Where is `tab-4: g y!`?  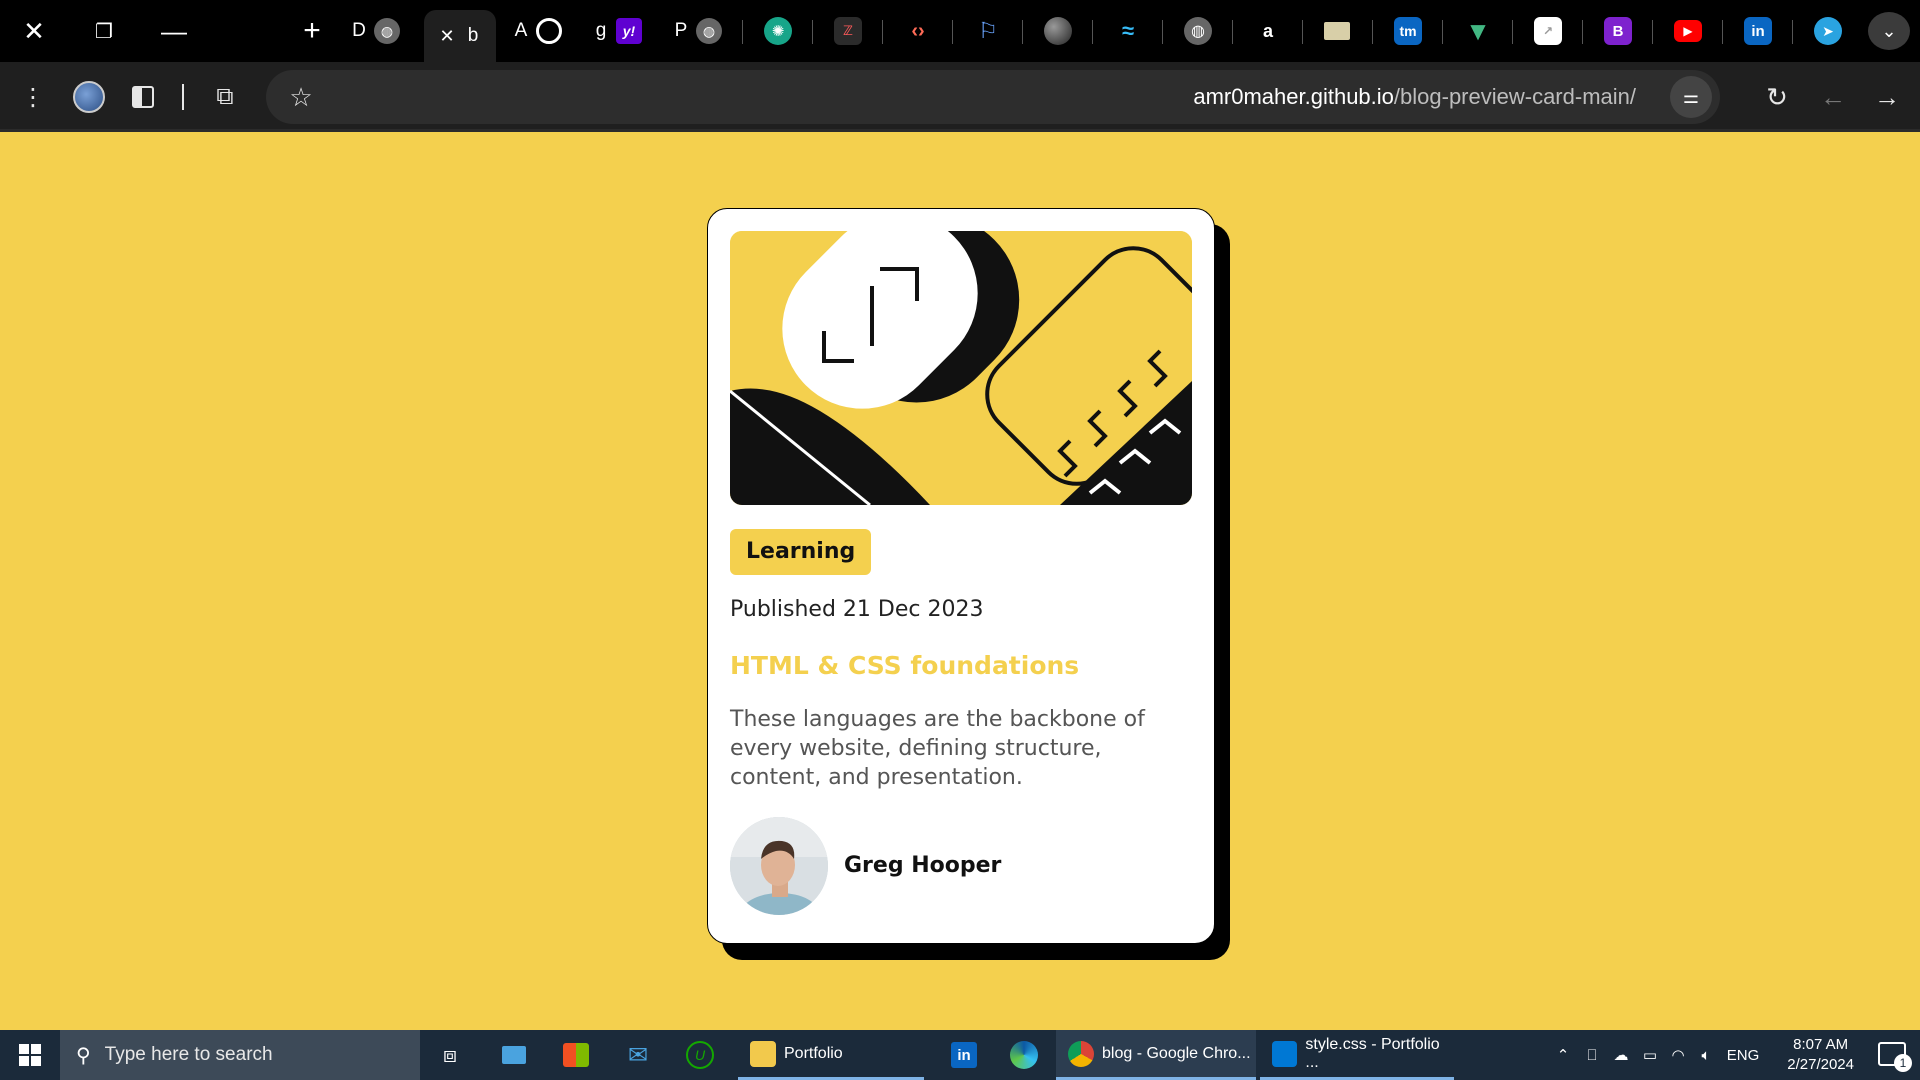
tab-4: g y! is located at coordinates (617, 31).